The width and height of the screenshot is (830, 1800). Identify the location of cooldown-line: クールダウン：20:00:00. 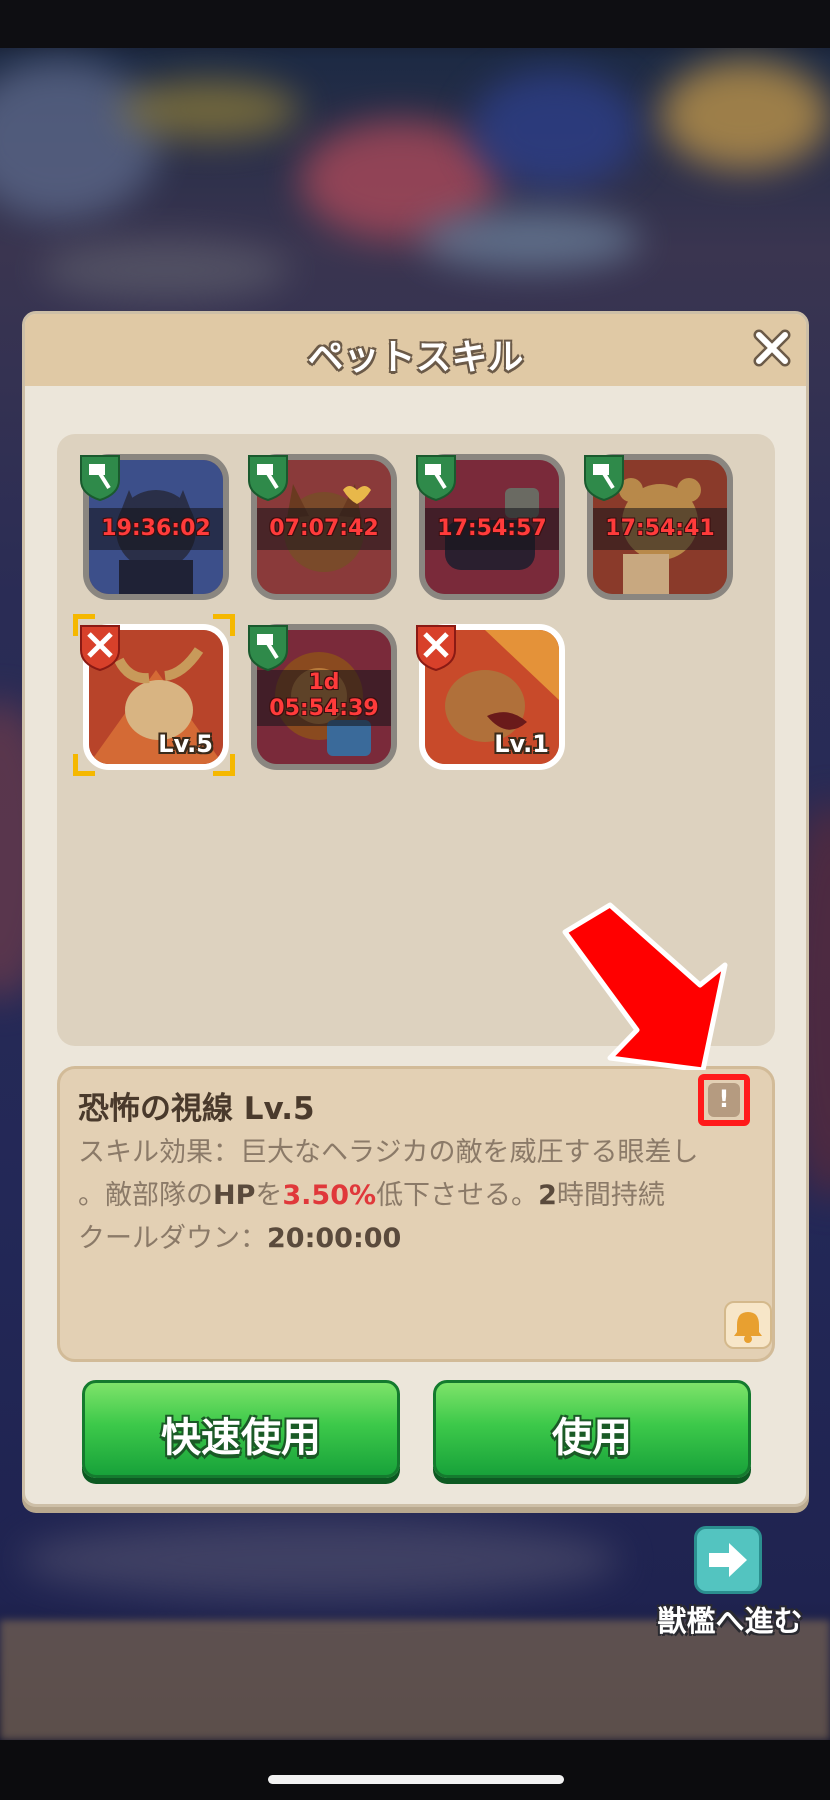
(418, 1238).